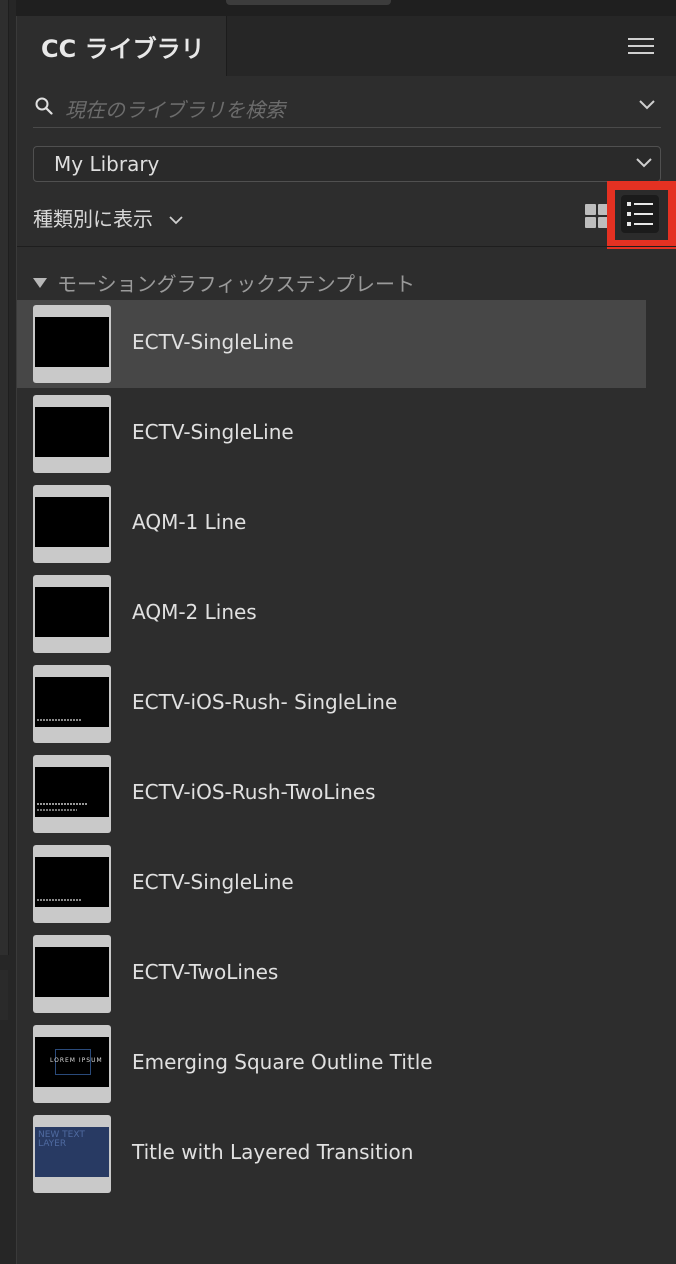 The width and height of the screenshot is (676, 1264). I want to click on left-panel-edge, so click(8, 632).